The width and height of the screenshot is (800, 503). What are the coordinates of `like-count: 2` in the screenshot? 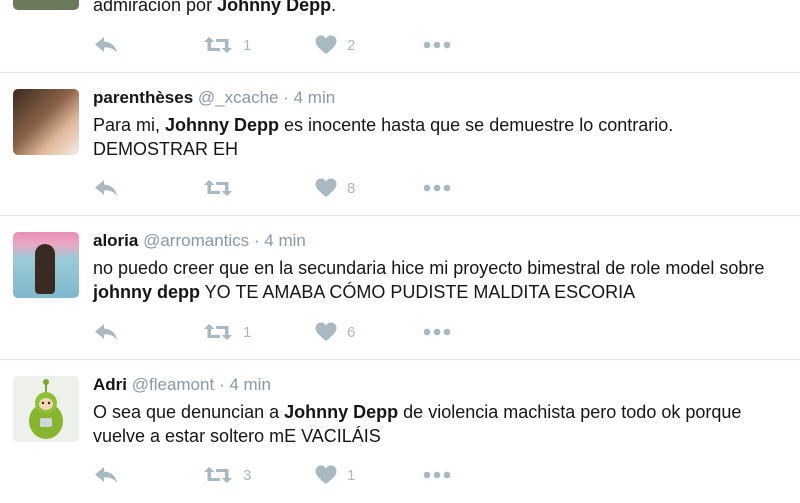 It's located at (351, 45).